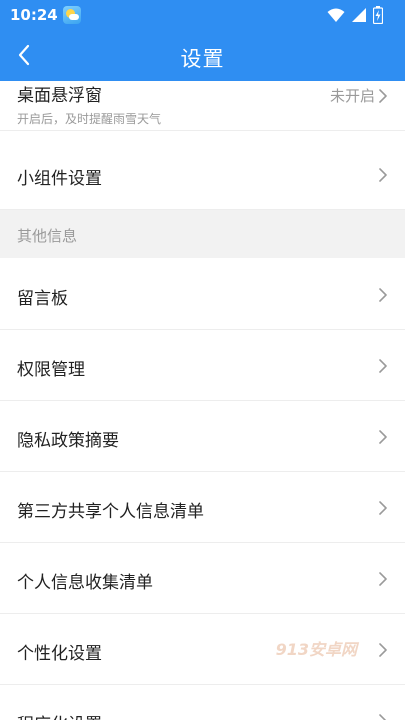 The image size is (405, 720). Describe the element at coordinates (85, 583) in the screenshot. I see `list-item-label: 个人信息收集清单` at that location.